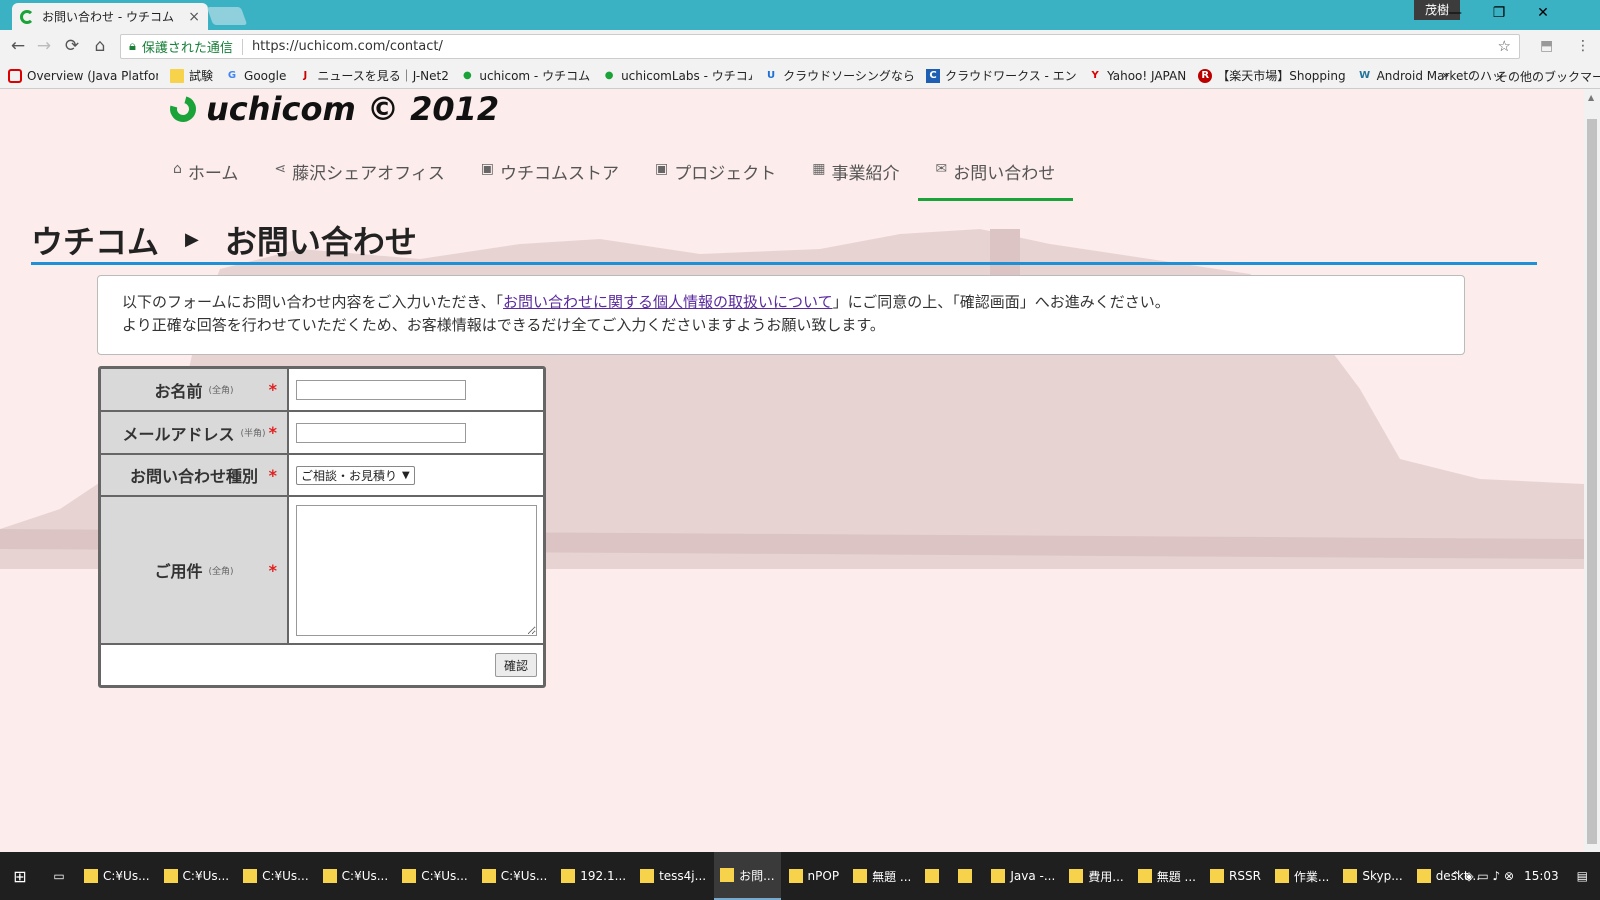  I want to click on system-tray: ⌃ ◈ ▭ ♪ ⊗ 15:03 ▤, so click(1525, 876).